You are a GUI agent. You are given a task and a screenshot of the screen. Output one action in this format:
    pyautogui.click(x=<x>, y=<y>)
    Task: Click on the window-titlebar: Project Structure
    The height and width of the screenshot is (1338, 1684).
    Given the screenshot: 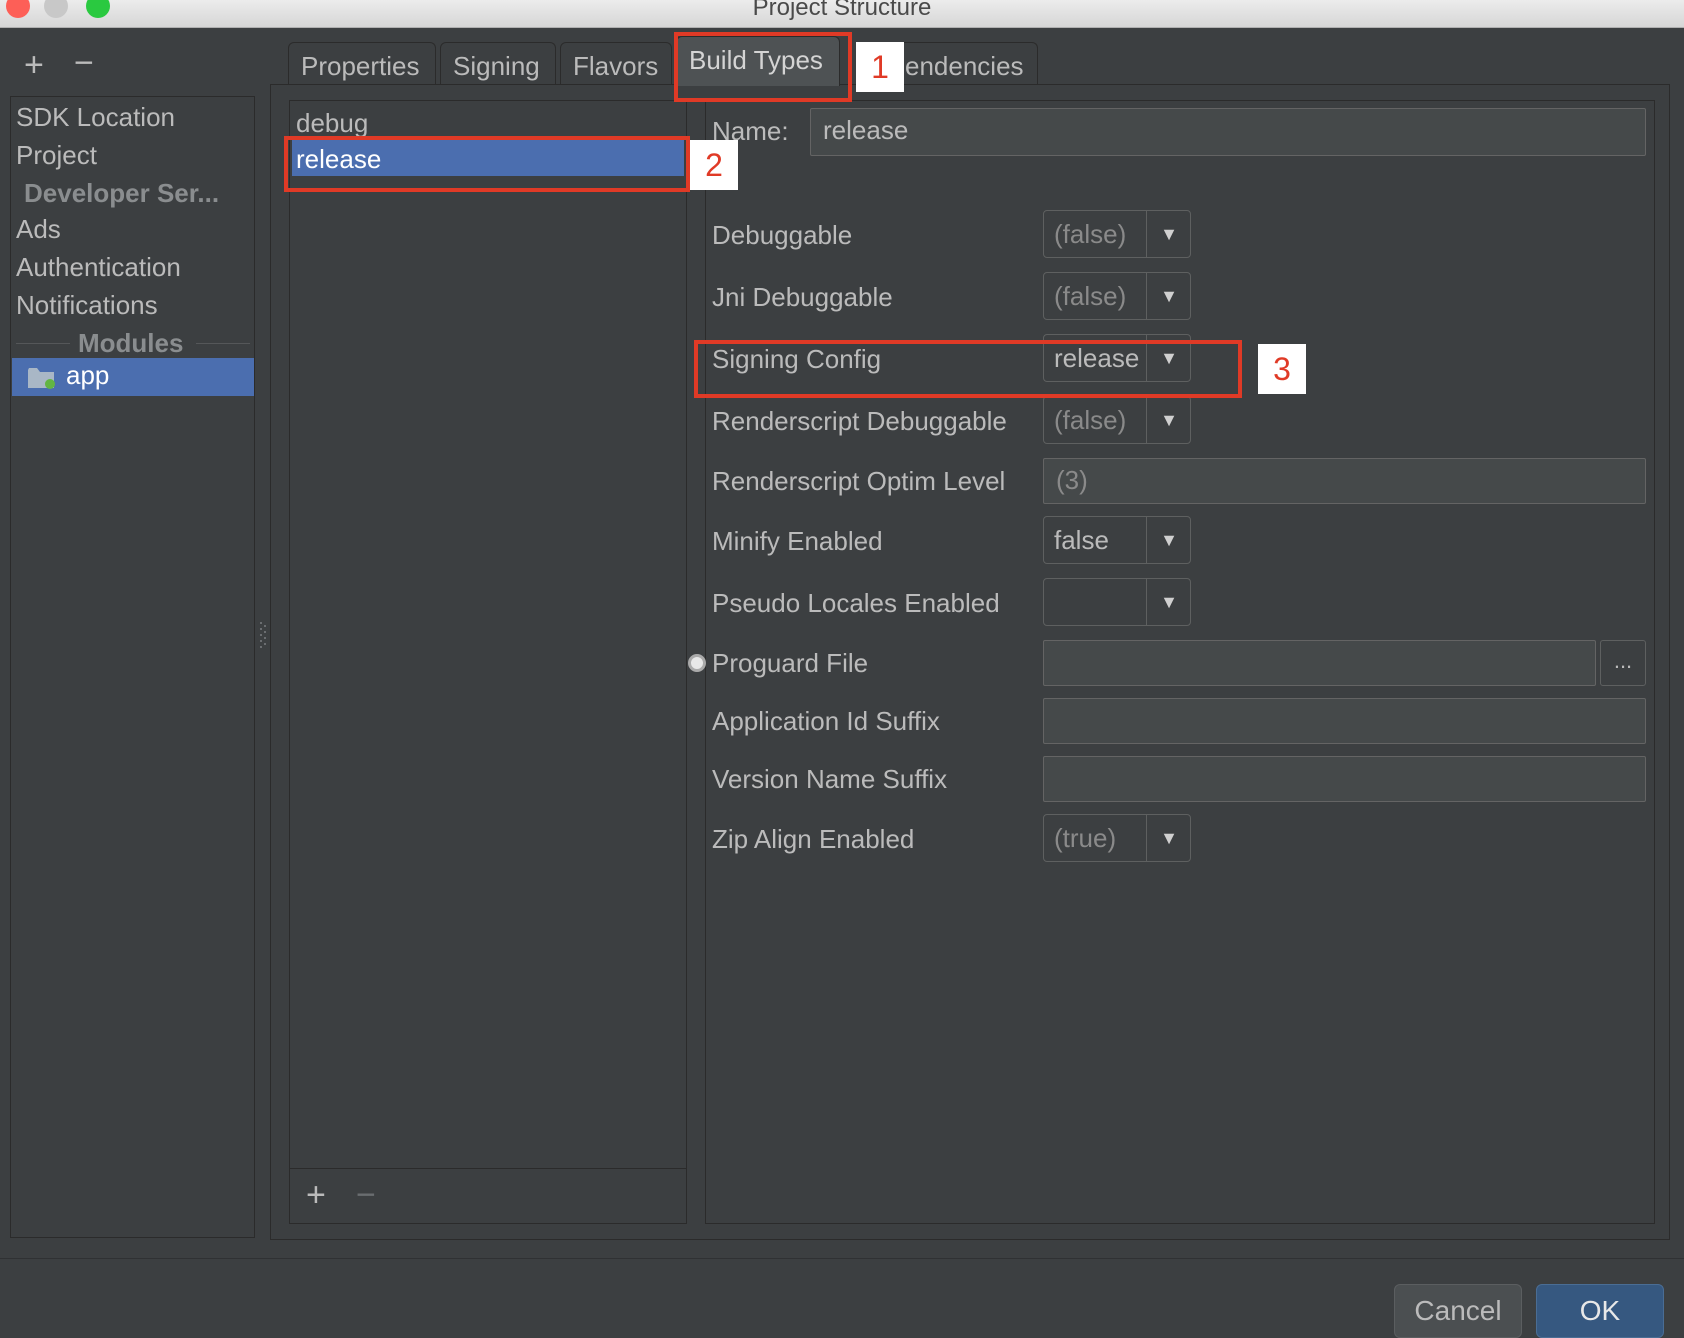 What is the action you would take?
    pyautogui.click(x=842, y=14)
    